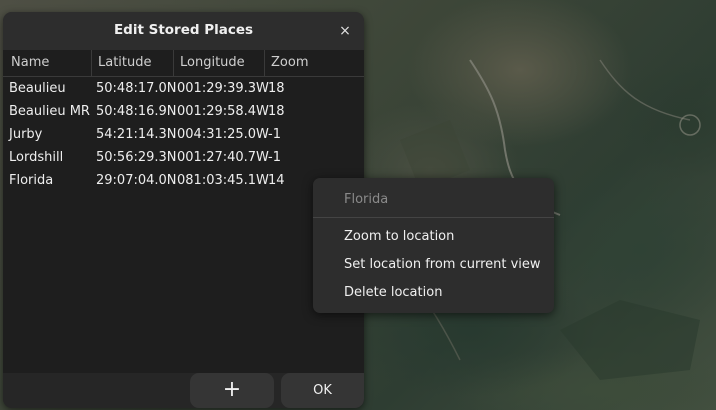 The height and width of the screenshot is (410, 716). I want to click on column-header-zoom: Zoom, so click(289, 62).